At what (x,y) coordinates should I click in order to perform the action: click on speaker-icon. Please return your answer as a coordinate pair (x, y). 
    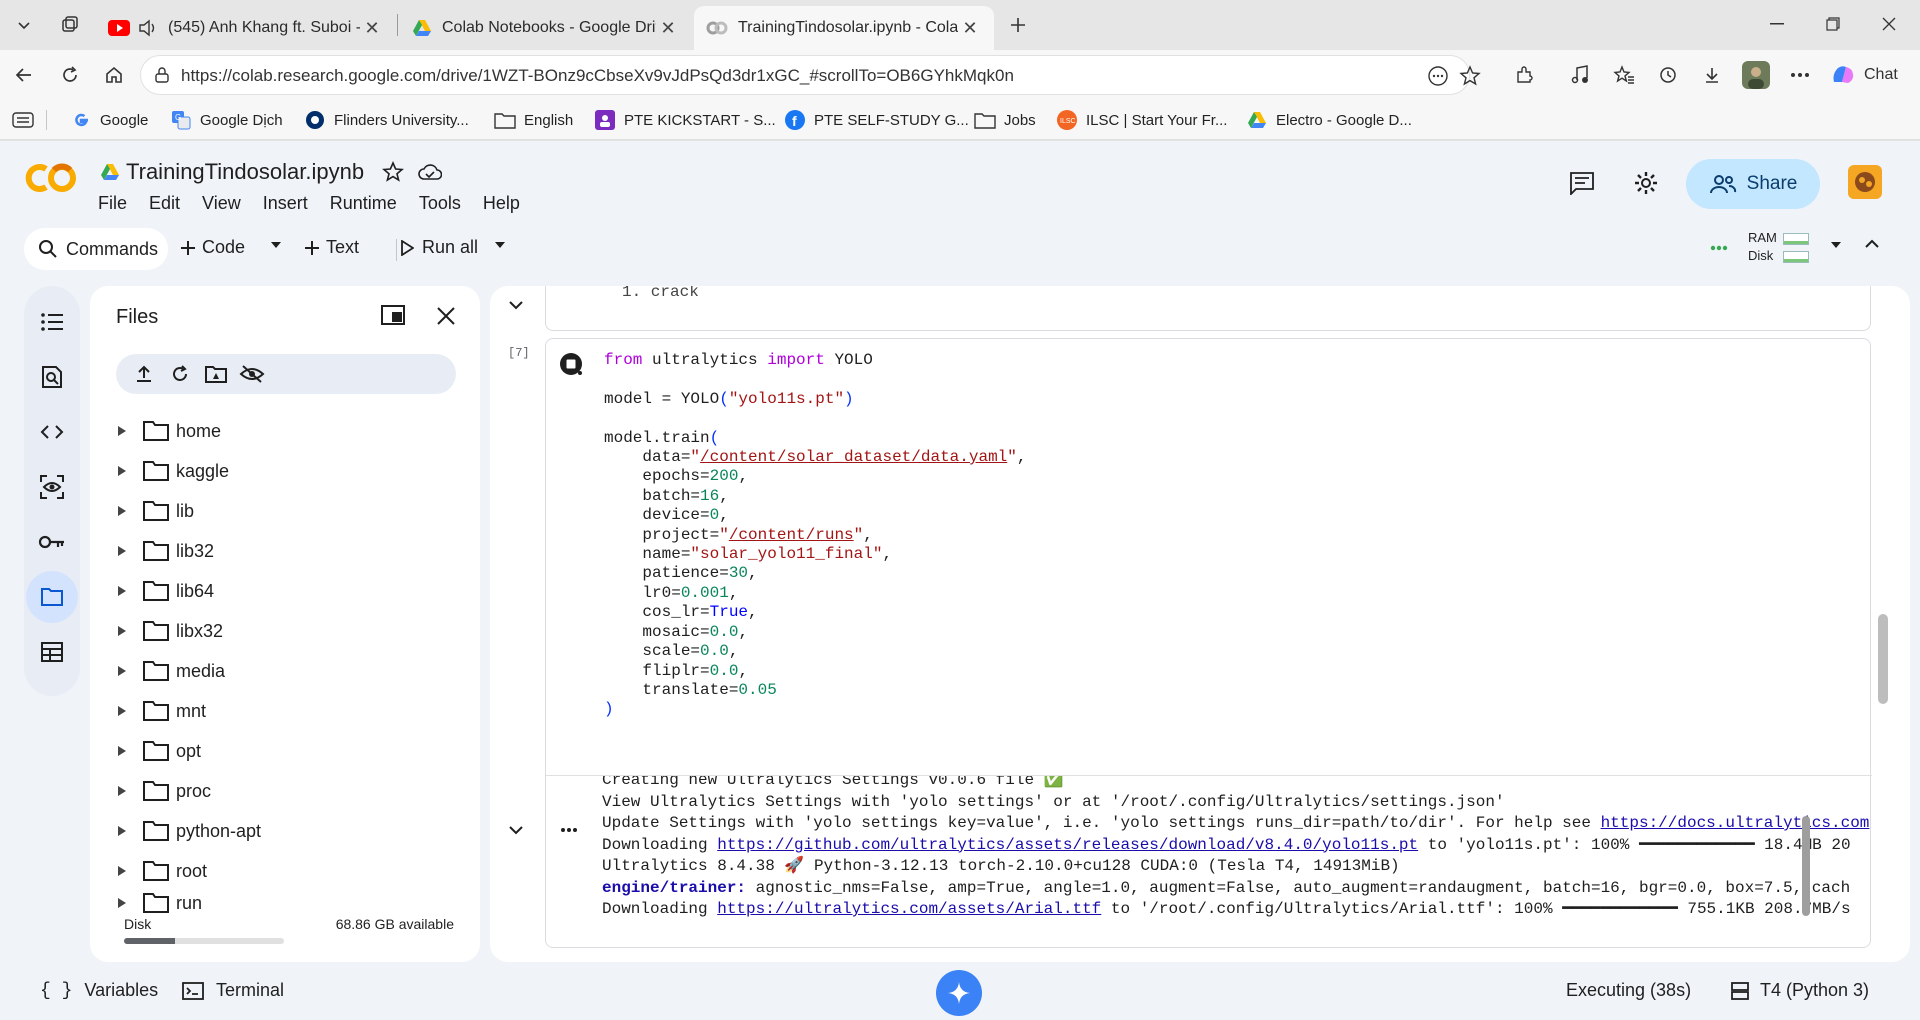
    Looking at the image, I should click on (148, 28).